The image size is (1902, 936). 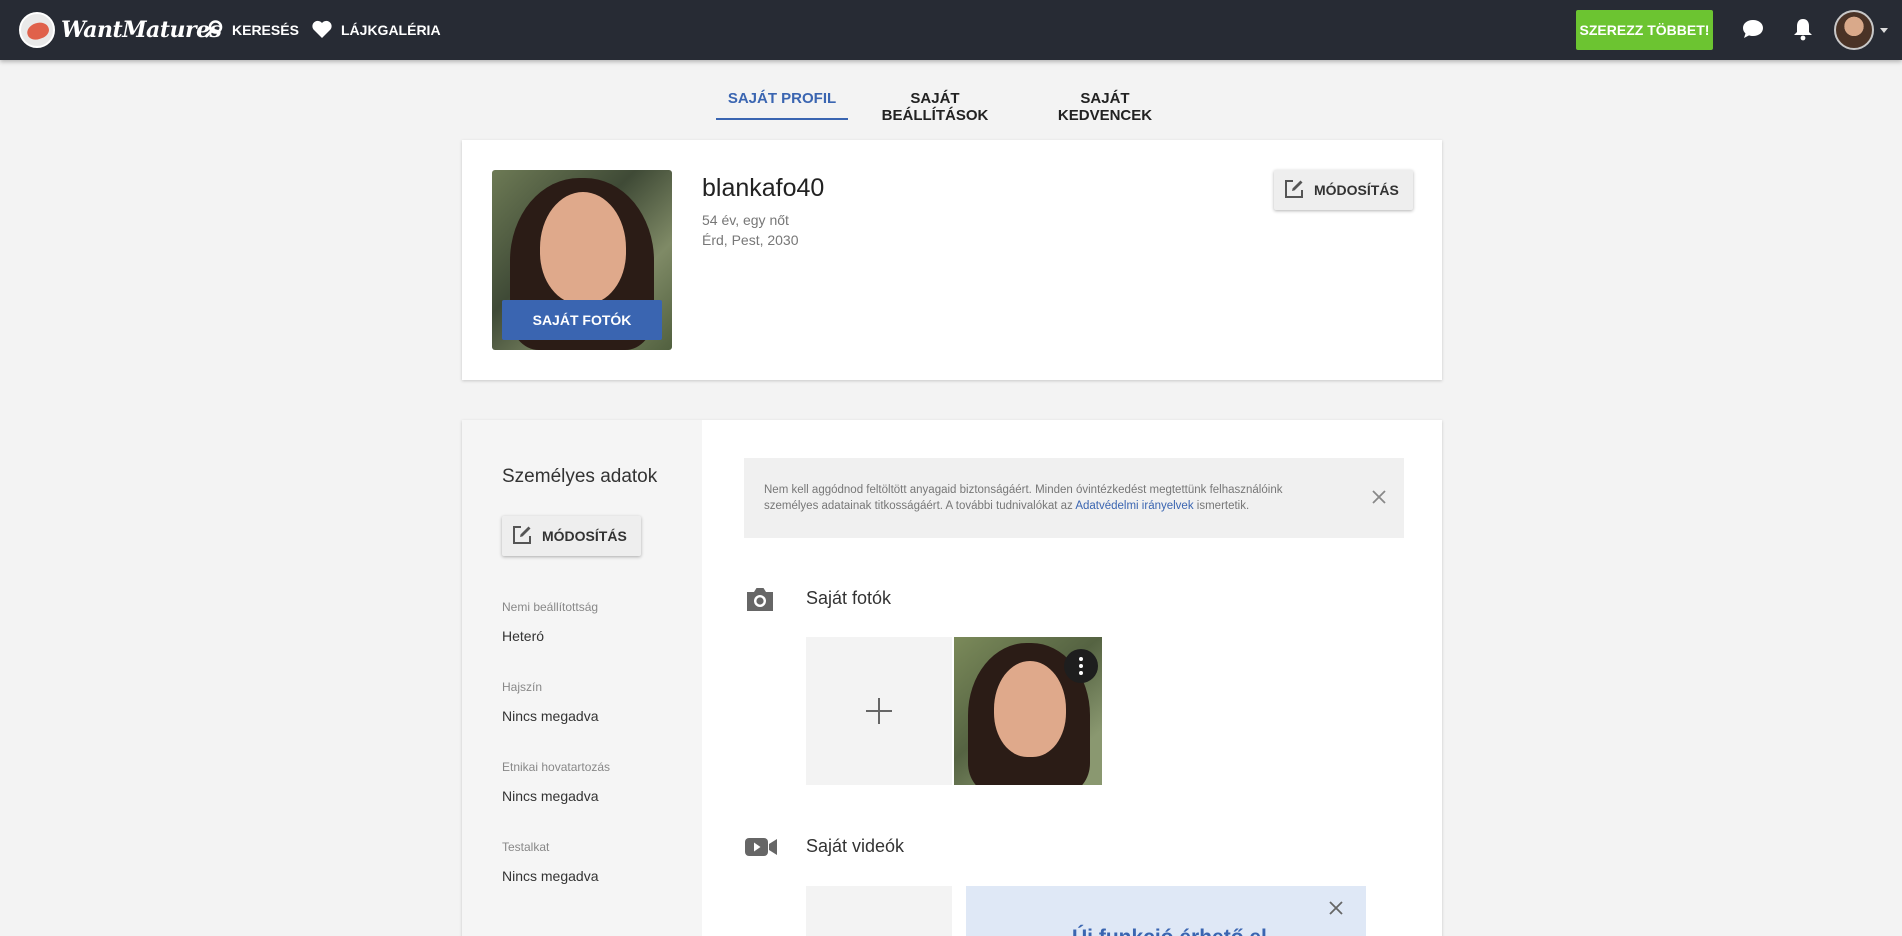 What do you see at coordinates (763, 188) in the screenshot?
I see `profile-username: blankafo40` at bounding box center [763, 188].